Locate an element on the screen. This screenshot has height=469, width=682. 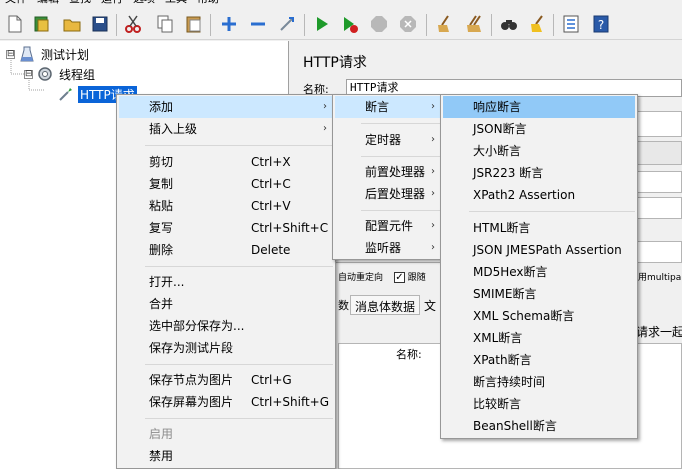
tab-parameters: 数 is located at coordinates (343, 305).